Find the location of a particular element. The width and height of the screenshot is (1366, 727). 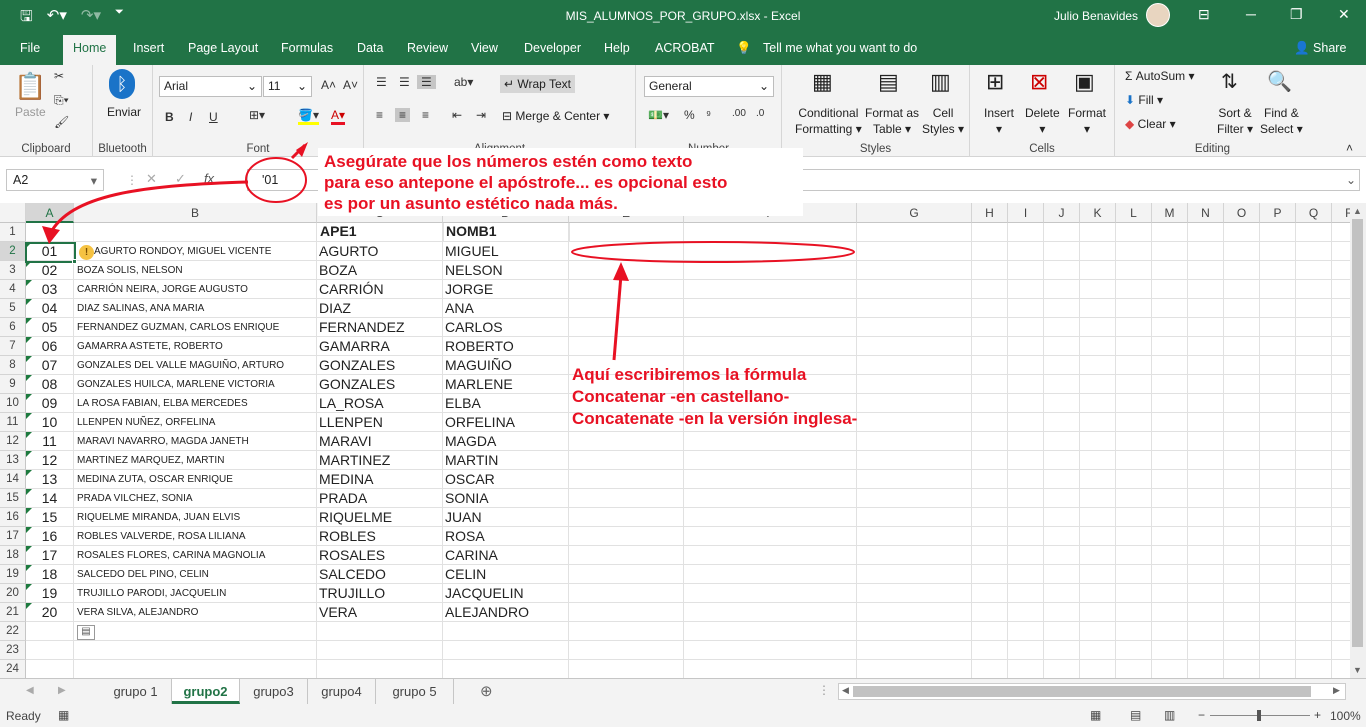

macro-record-icon: ▦ is located at coordinates (63, 715).